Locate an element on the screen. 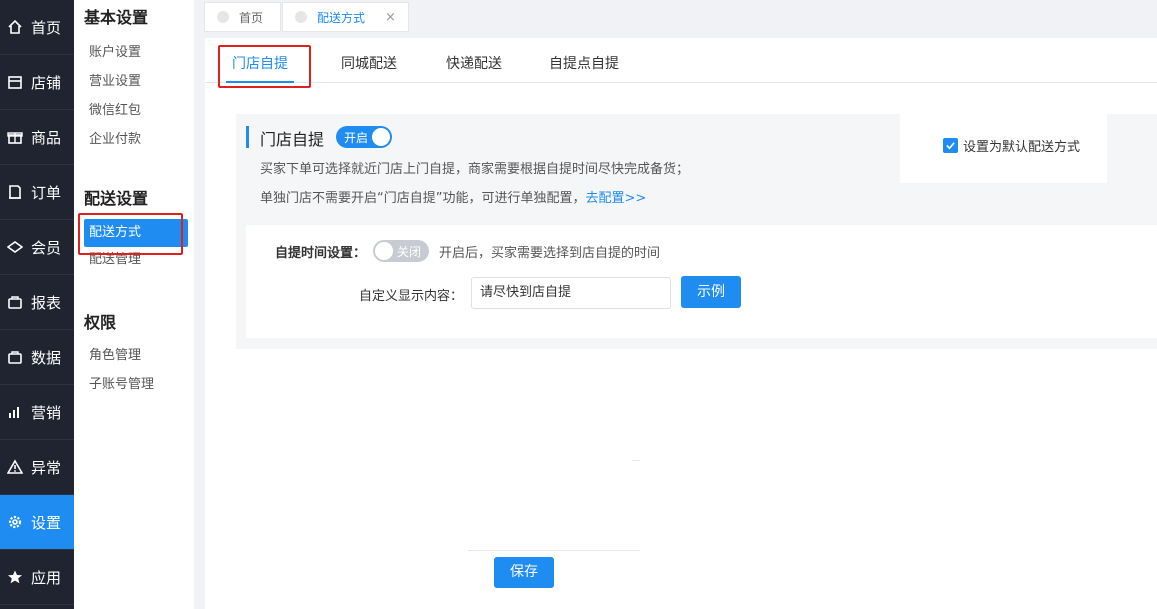 The image size is (1157, 609). warning-icon is located at coordinates (15, 467).